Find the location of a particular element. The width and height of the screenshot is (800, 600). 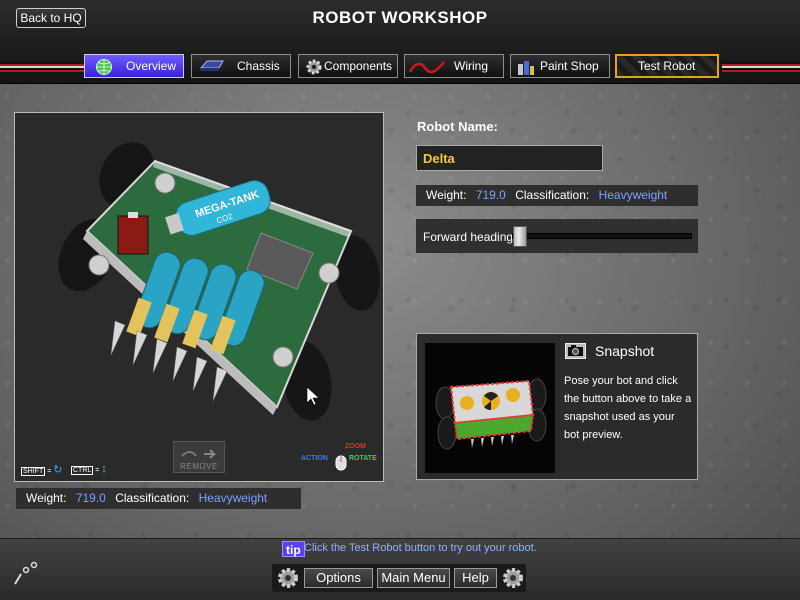

tab-paint-shop: Paint Shop is located at coordinates (560, 66).